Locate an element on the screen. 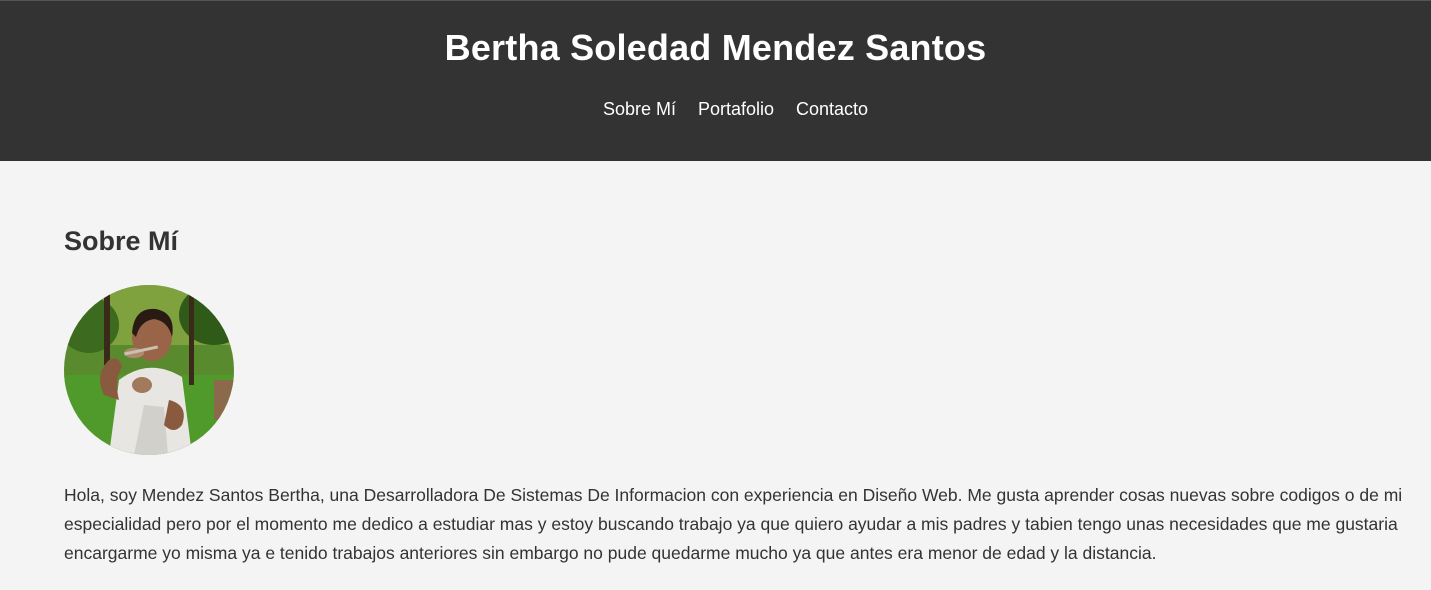 Image resolution: width=1431 pixels, height=590 pixels. main-nav: Sobre Mí Portafolio Contacto is located at coordinates (715, 109).